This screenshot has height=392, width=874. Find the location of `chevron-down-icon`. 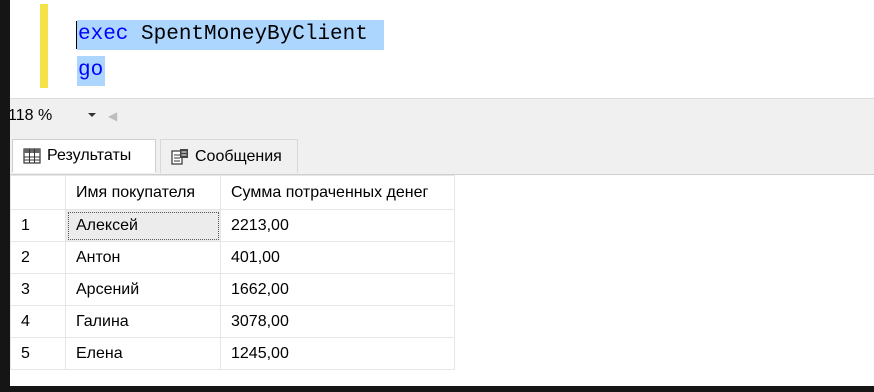

chevron-down-icon is located at coordinates (92, 115).